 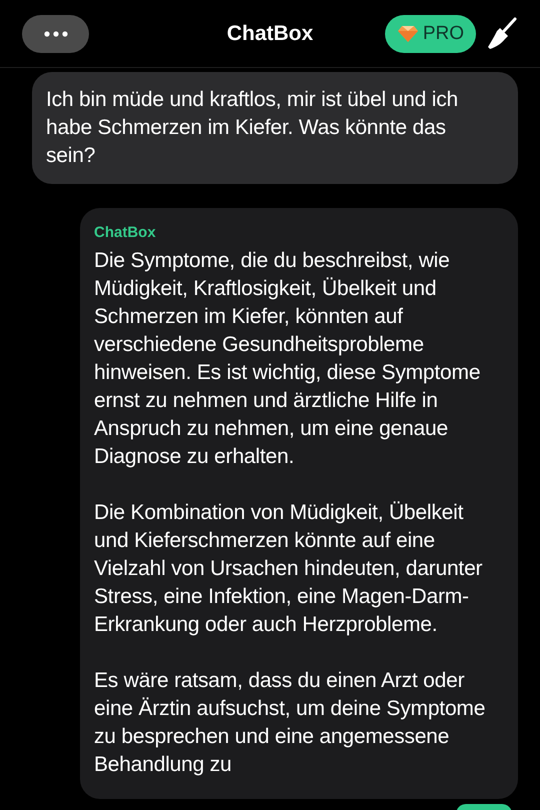 I want to click on more-icon, so click(x=56, y=33).